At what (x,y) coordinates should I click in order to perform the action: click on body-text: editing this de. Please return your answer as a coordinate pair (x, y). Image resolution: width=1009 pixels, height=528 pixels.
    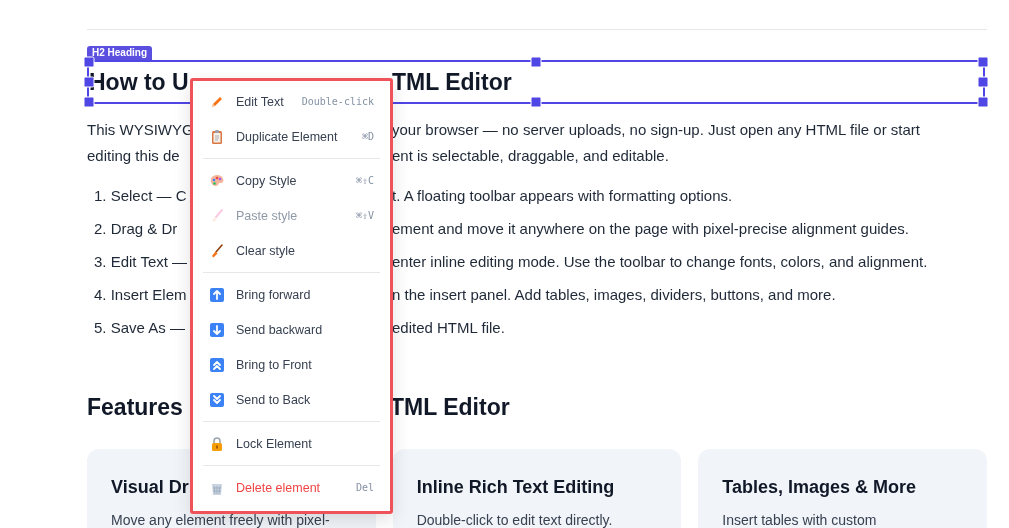
    Looking at the image, I should click on (134, 156).